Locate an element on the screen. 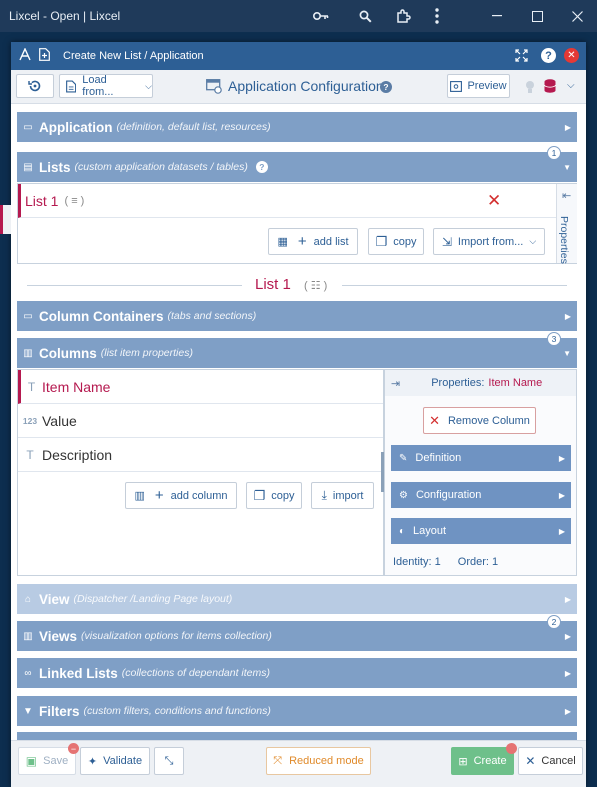 Image resolution: width=597 pixels, height=787 pixels. section-name: Column Containers is located at coordinates (101, 316).